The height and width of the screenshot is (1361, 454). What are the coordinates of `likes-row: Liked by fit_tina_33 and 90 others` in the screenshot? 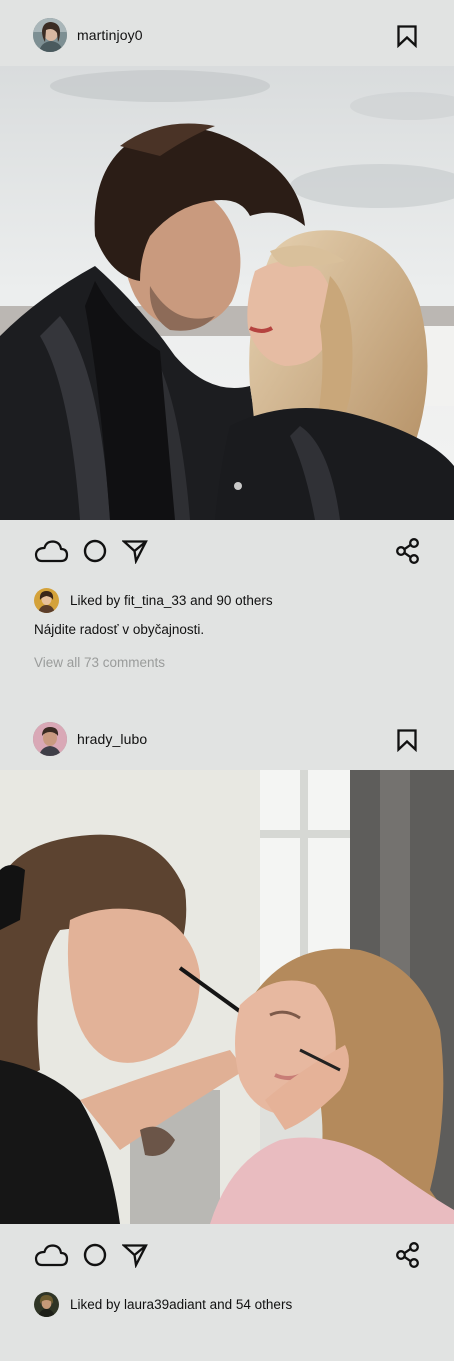 It's located at (227, 601).